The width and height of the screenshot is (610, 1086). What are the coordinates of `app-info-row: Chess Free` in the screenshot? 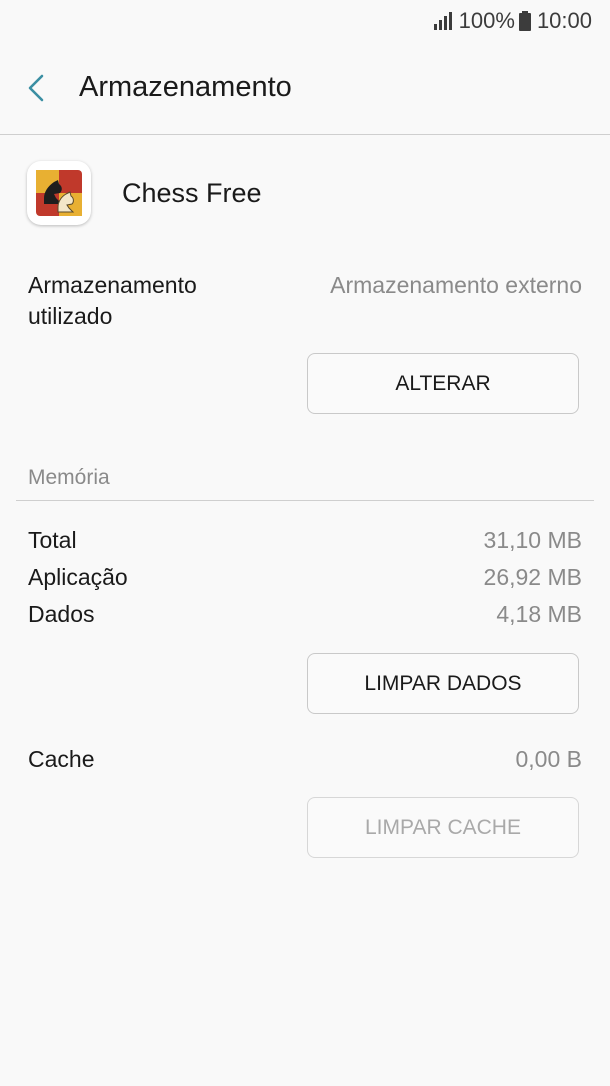 It's located at (144, 193).